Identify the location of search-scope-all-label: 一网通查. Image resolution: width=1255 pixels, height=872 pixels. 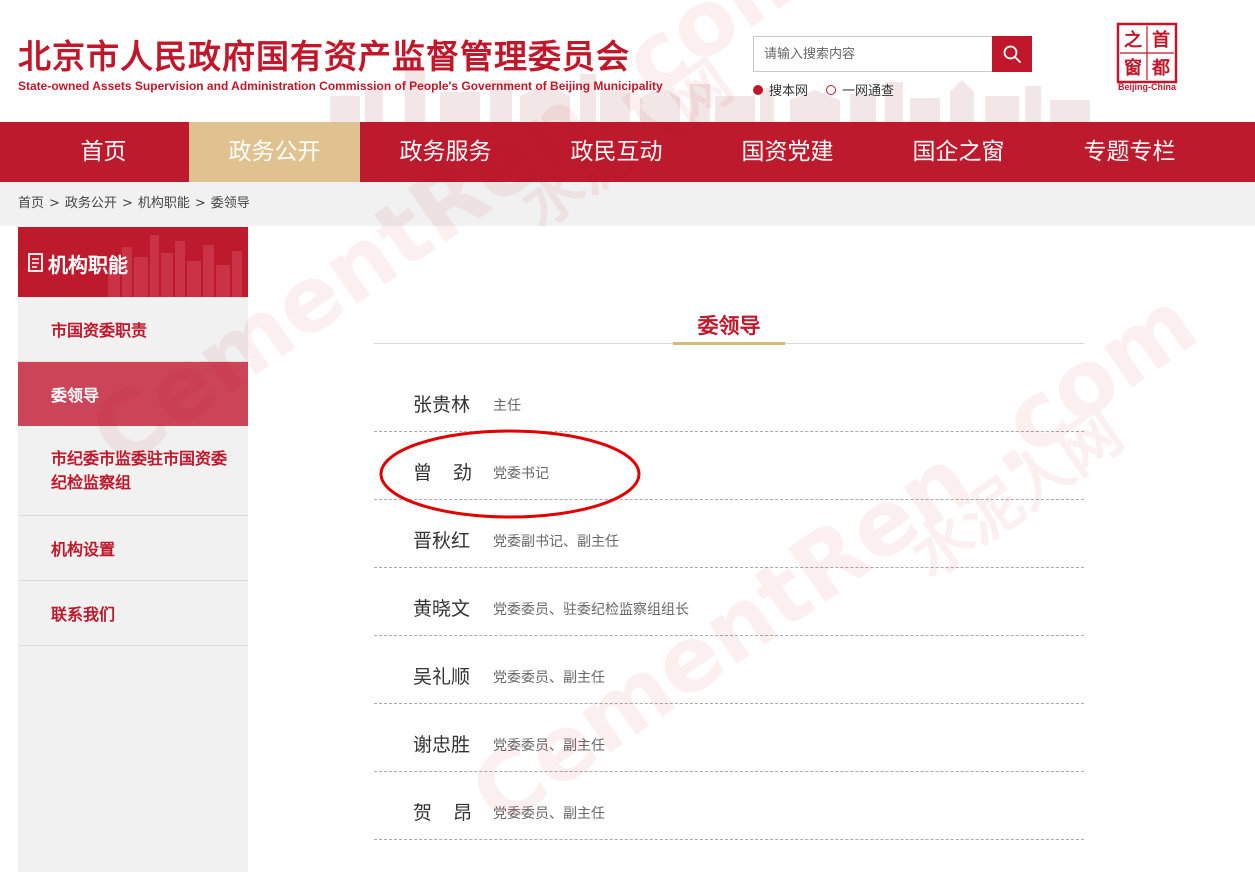
(868, 91).